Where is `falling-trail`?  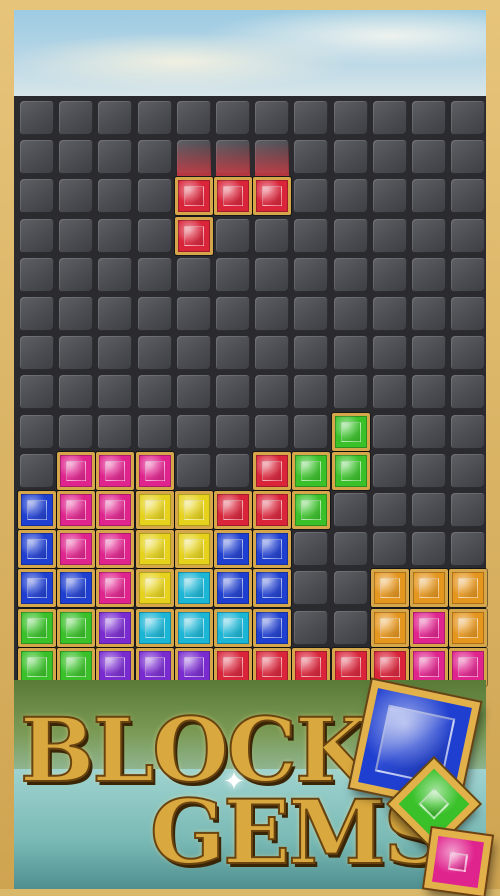 falling-trail is located at coordinates (272, 159).